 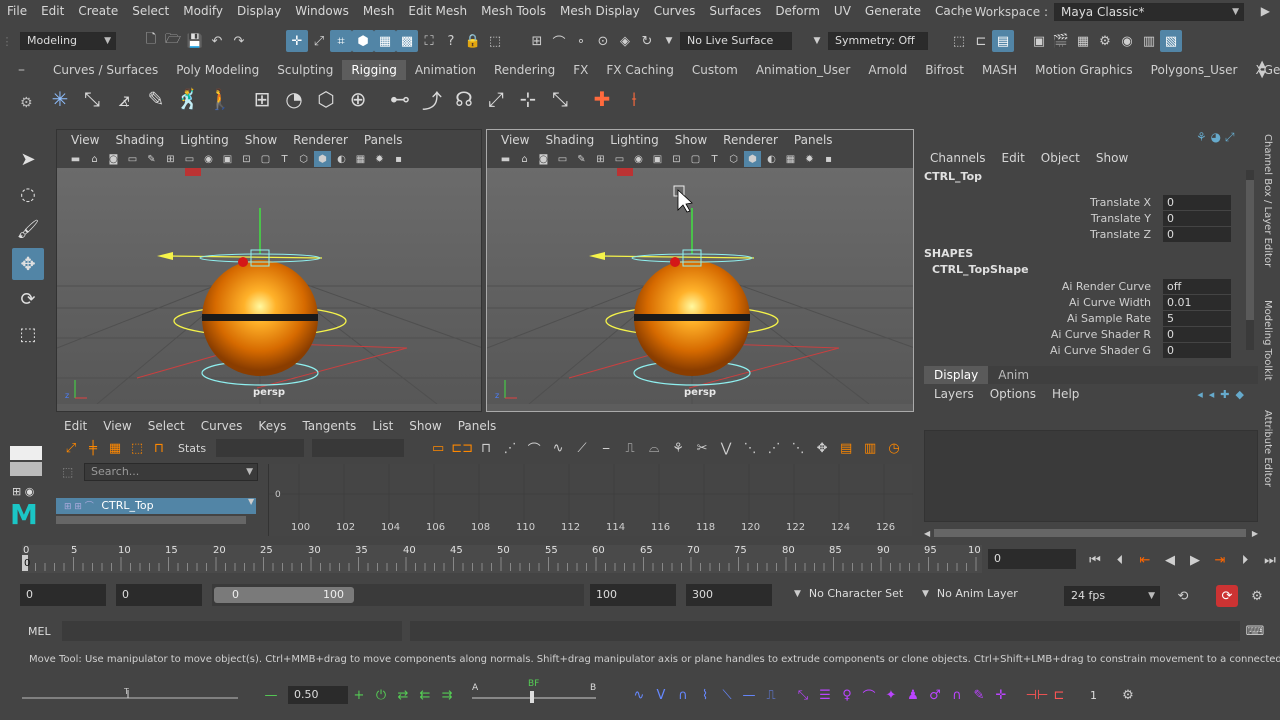 What do you see at coordinates (729, 595) in the screenshot?
I see `anim-end-field: 300` at bounding box center [729, 595].